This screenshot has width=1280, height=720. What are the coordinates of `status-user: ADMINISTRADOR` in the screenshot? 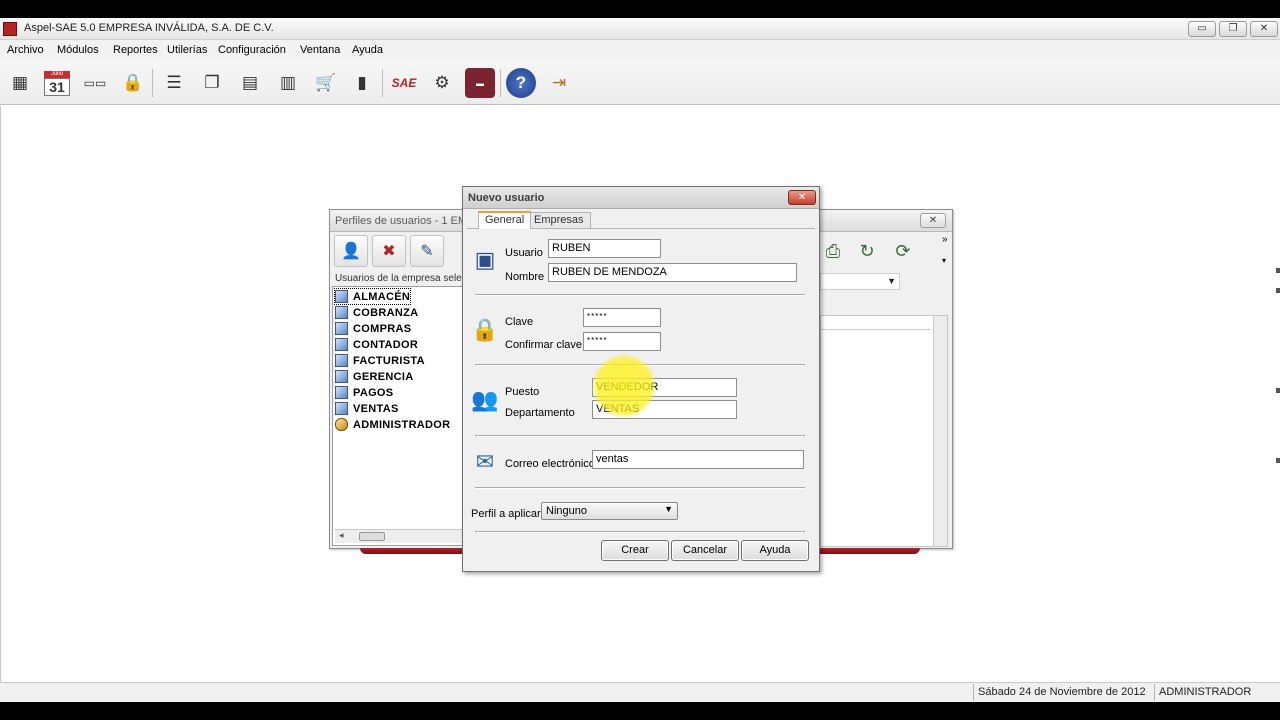 It's located at (1205, 692).